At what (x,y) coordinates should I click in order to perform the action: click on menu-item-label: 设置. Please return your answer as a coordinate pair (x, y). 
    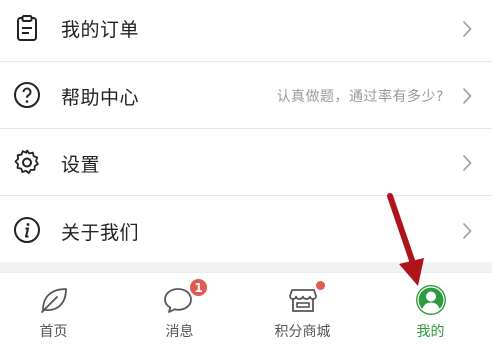
    Looking at the image, I should click on (81, 165).